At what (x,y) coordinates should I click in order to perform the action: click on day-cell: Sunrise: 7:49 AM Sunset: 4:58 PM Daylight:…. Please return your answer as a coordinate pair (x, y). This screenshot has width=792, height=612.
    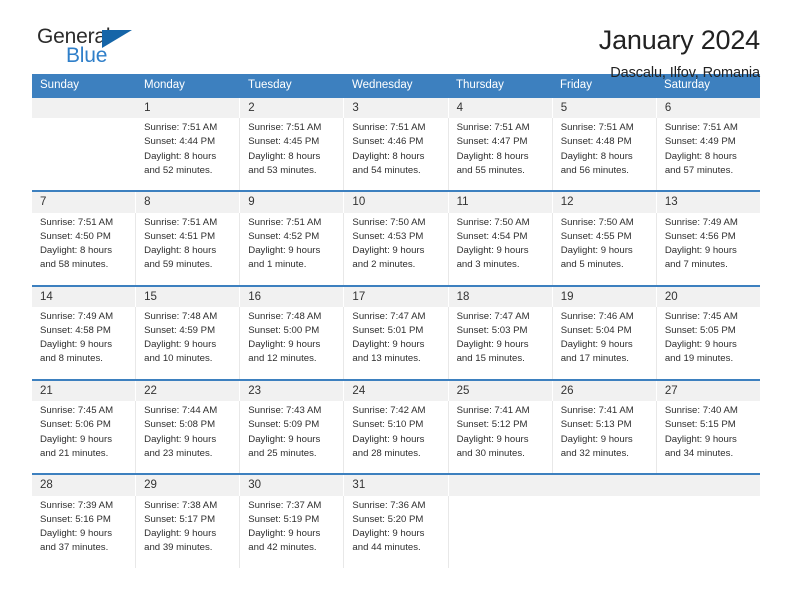
    Looking at the image, I should click on (84, 342).